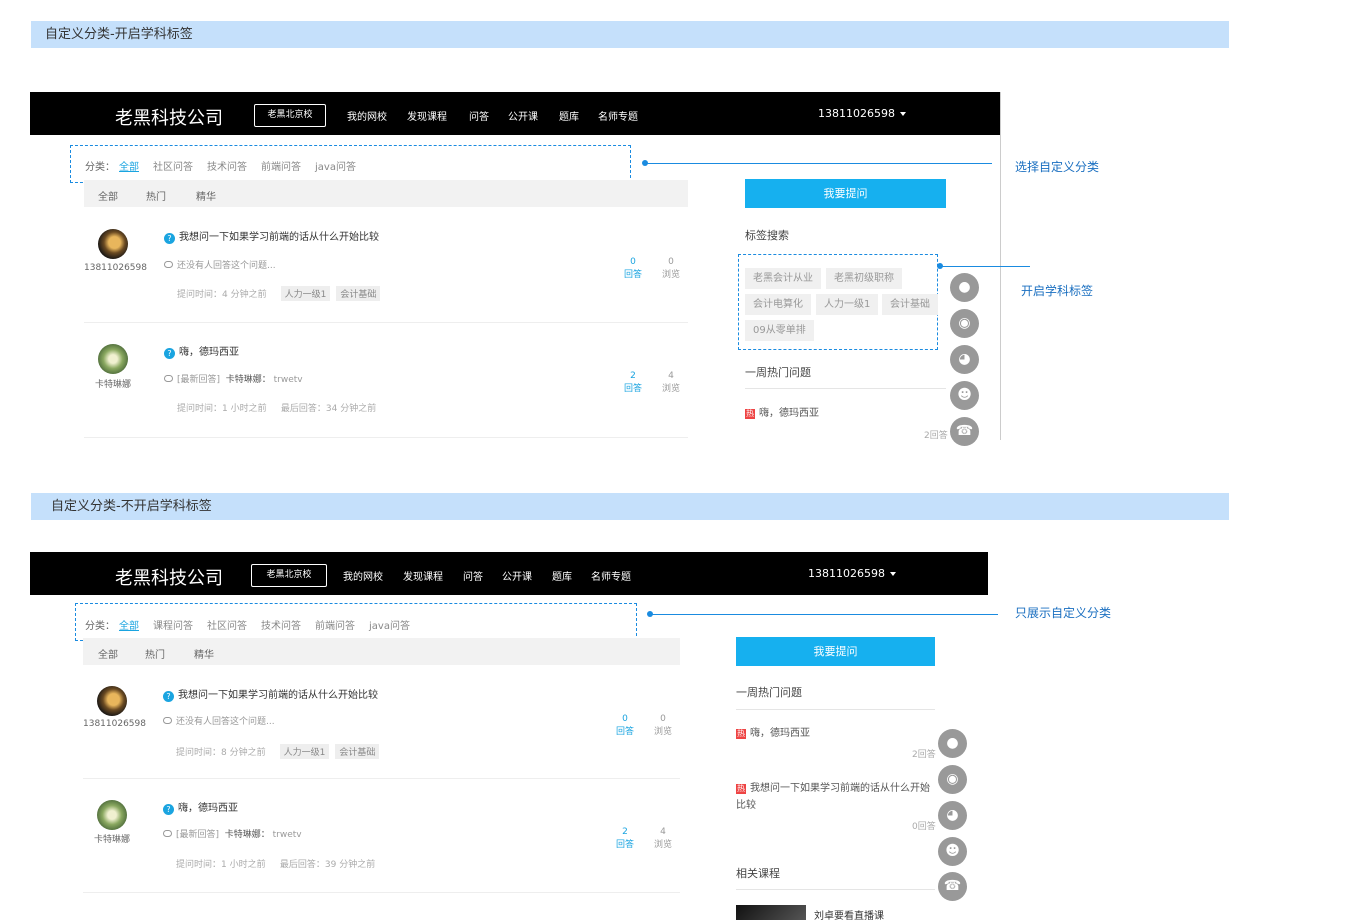 This screenshot has width=1366, height=922. I want to click on callout-line, so click(985, 266).